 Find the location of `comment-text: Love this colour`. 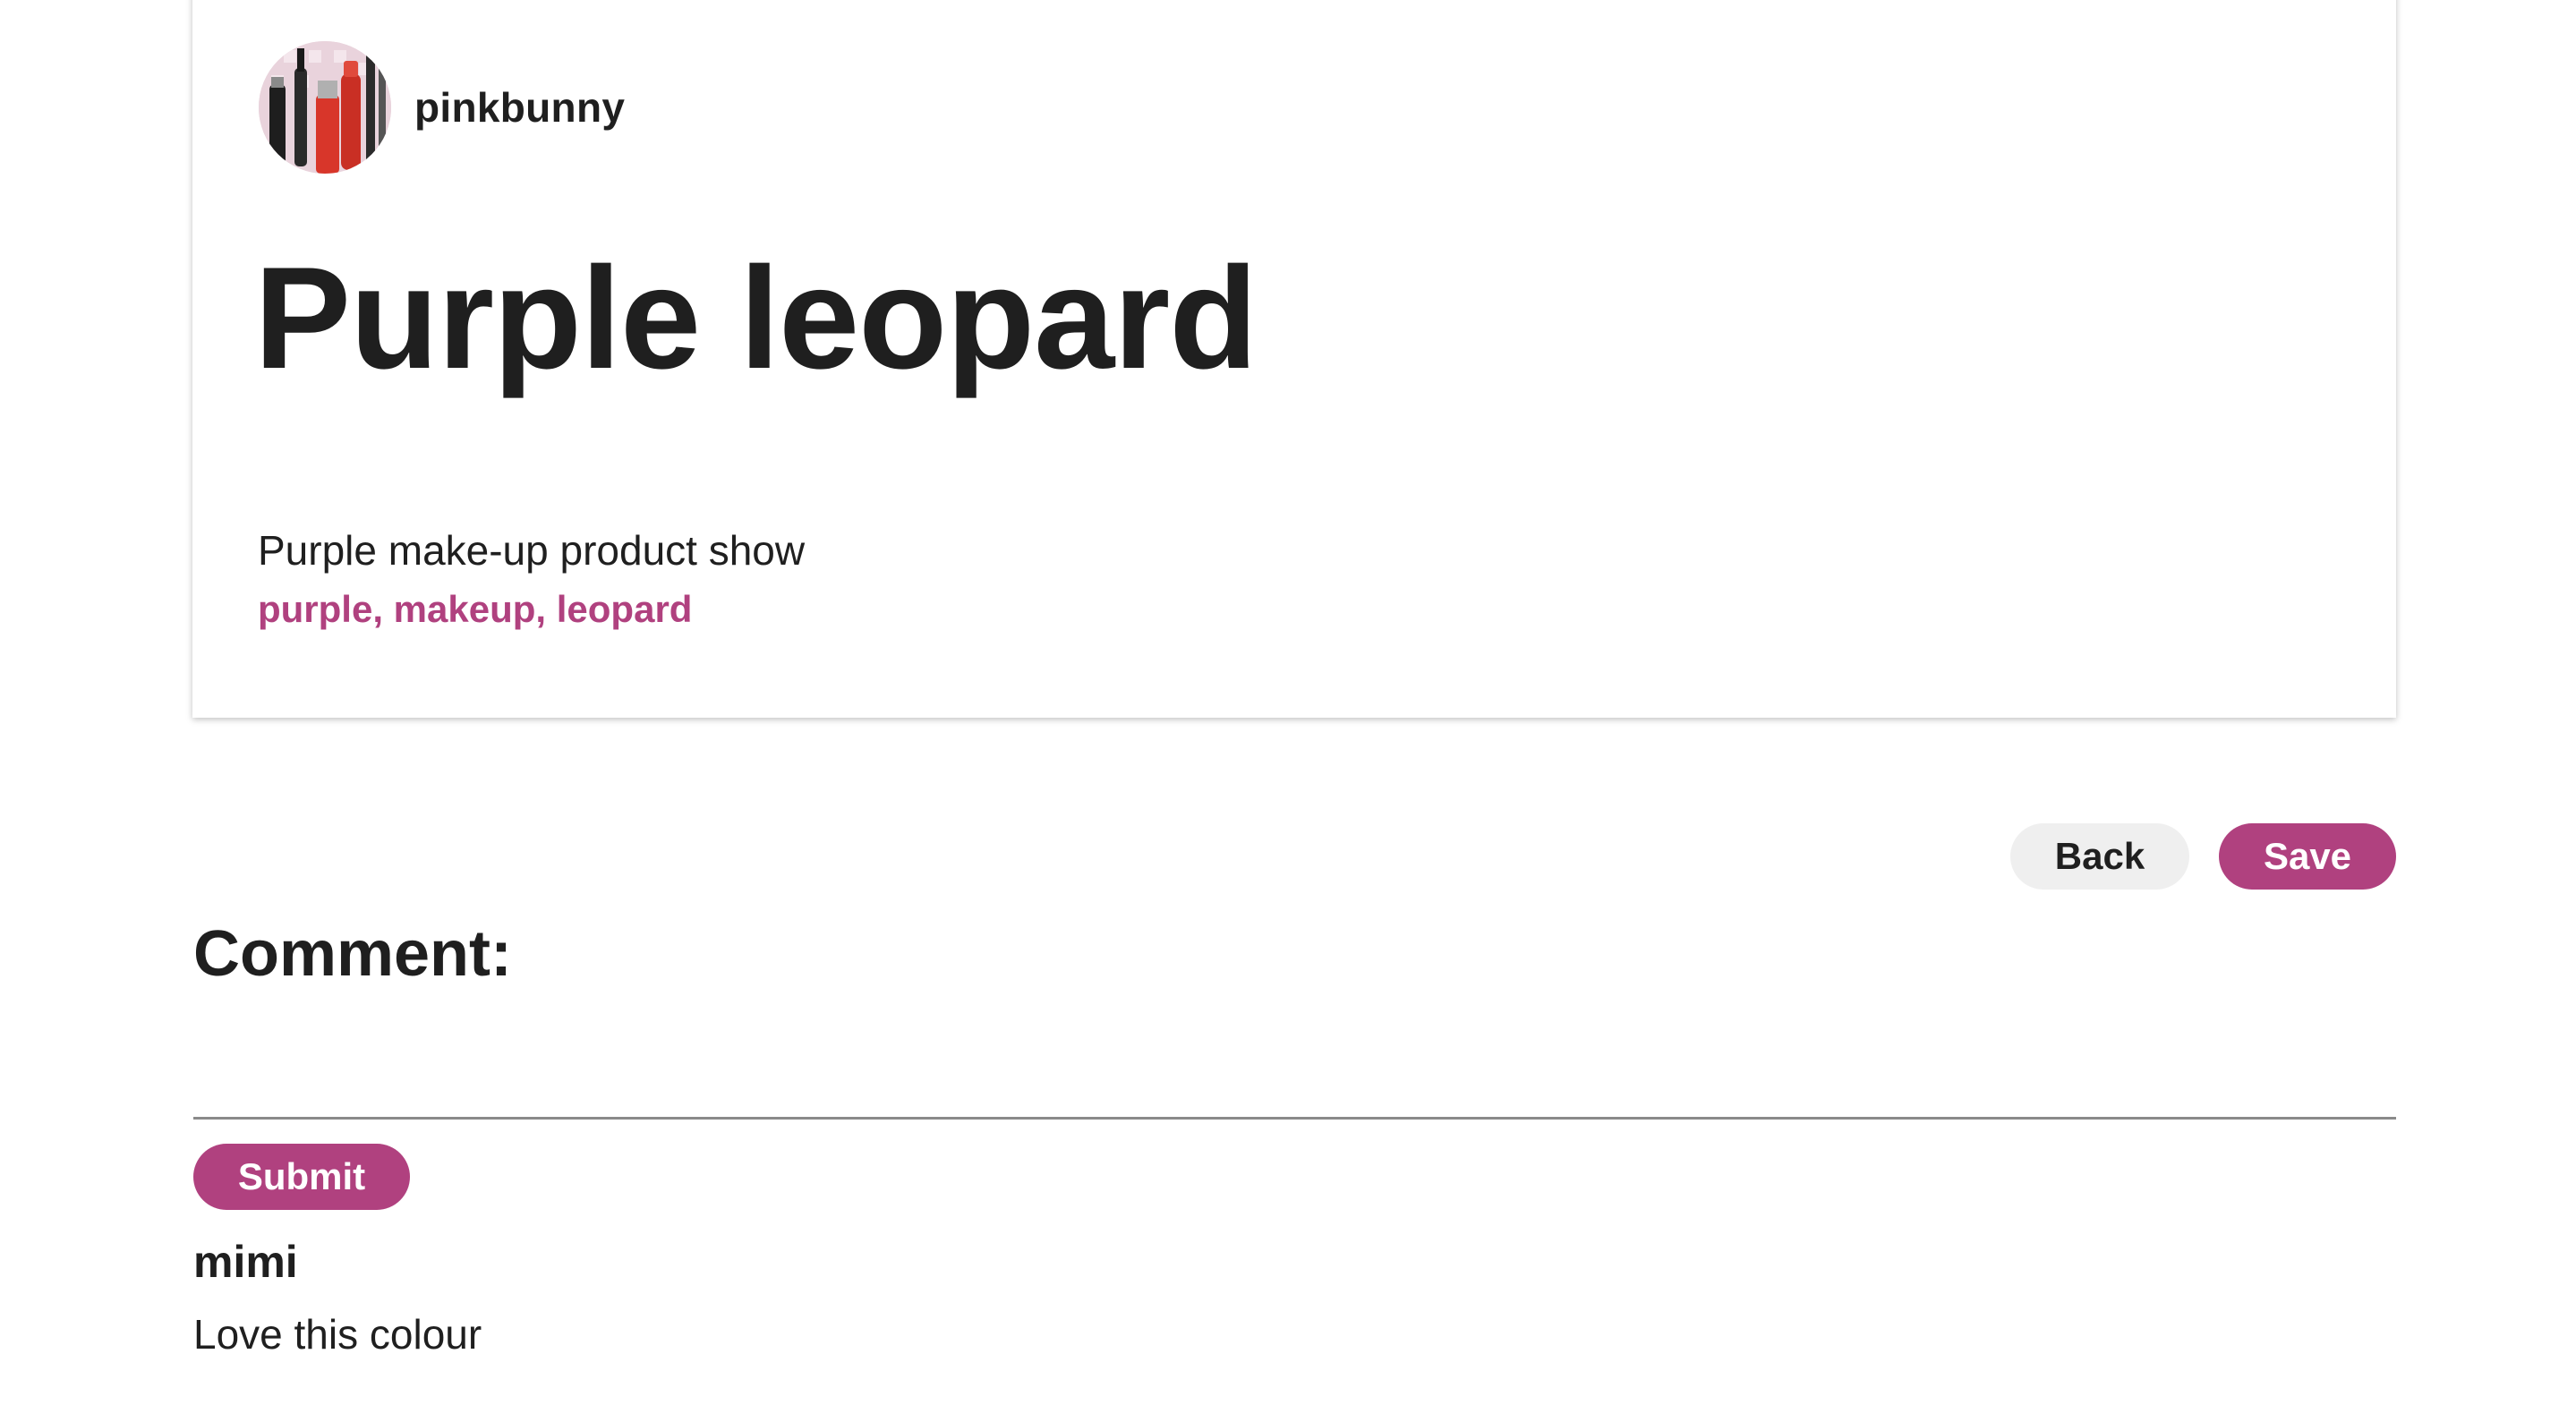

comment-text: Love this colour is located at coordinates (337, 1334).